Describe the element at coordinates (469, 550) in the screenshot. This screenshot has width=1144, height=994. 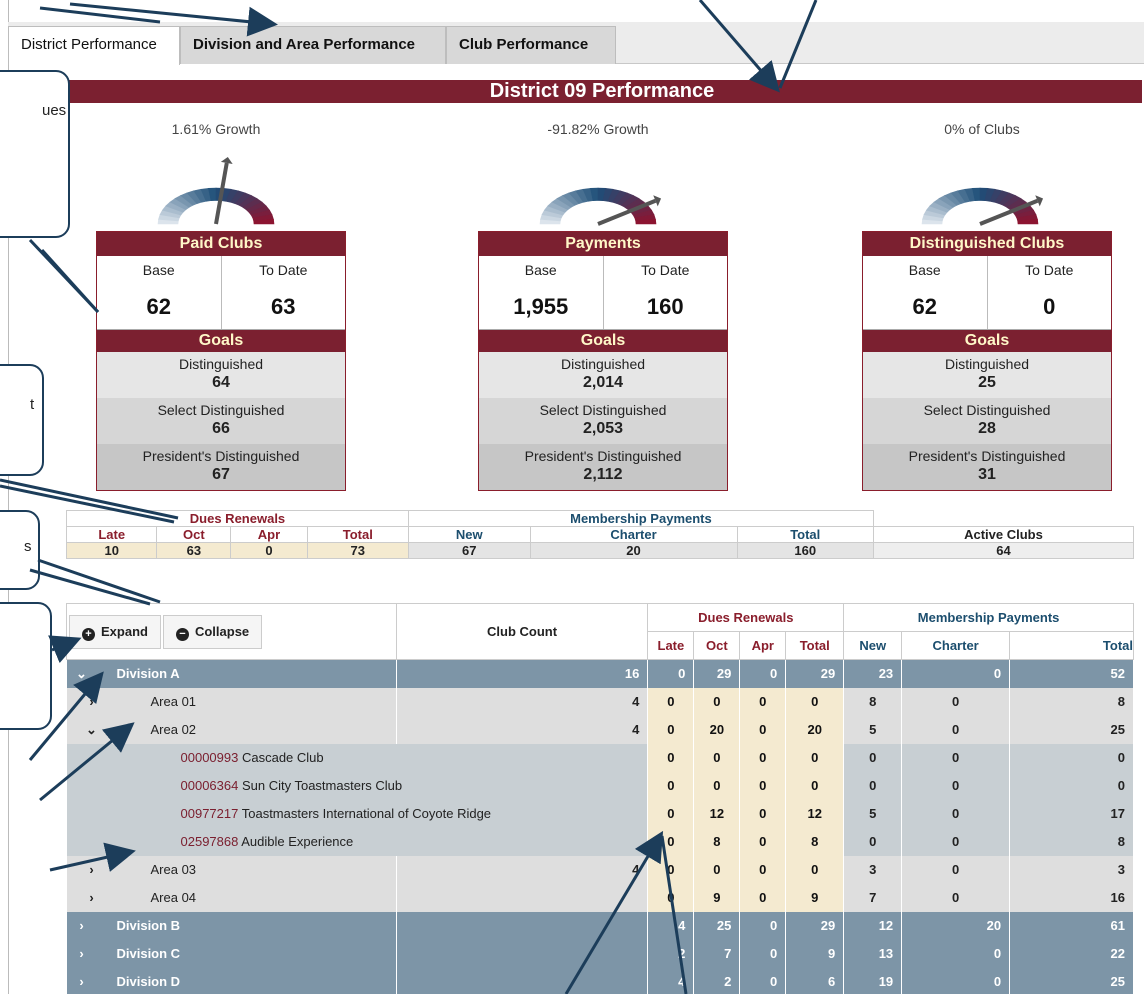
I see `summary-new-value: 67` at that location.